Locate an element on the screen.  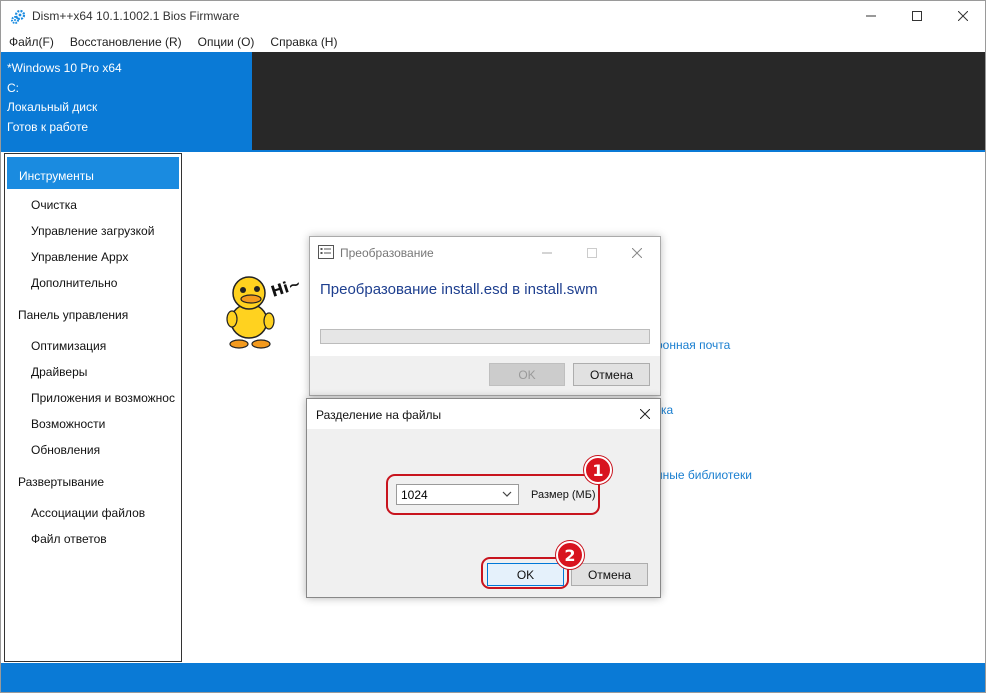
minimize-button is located at coordinates (871, 16).